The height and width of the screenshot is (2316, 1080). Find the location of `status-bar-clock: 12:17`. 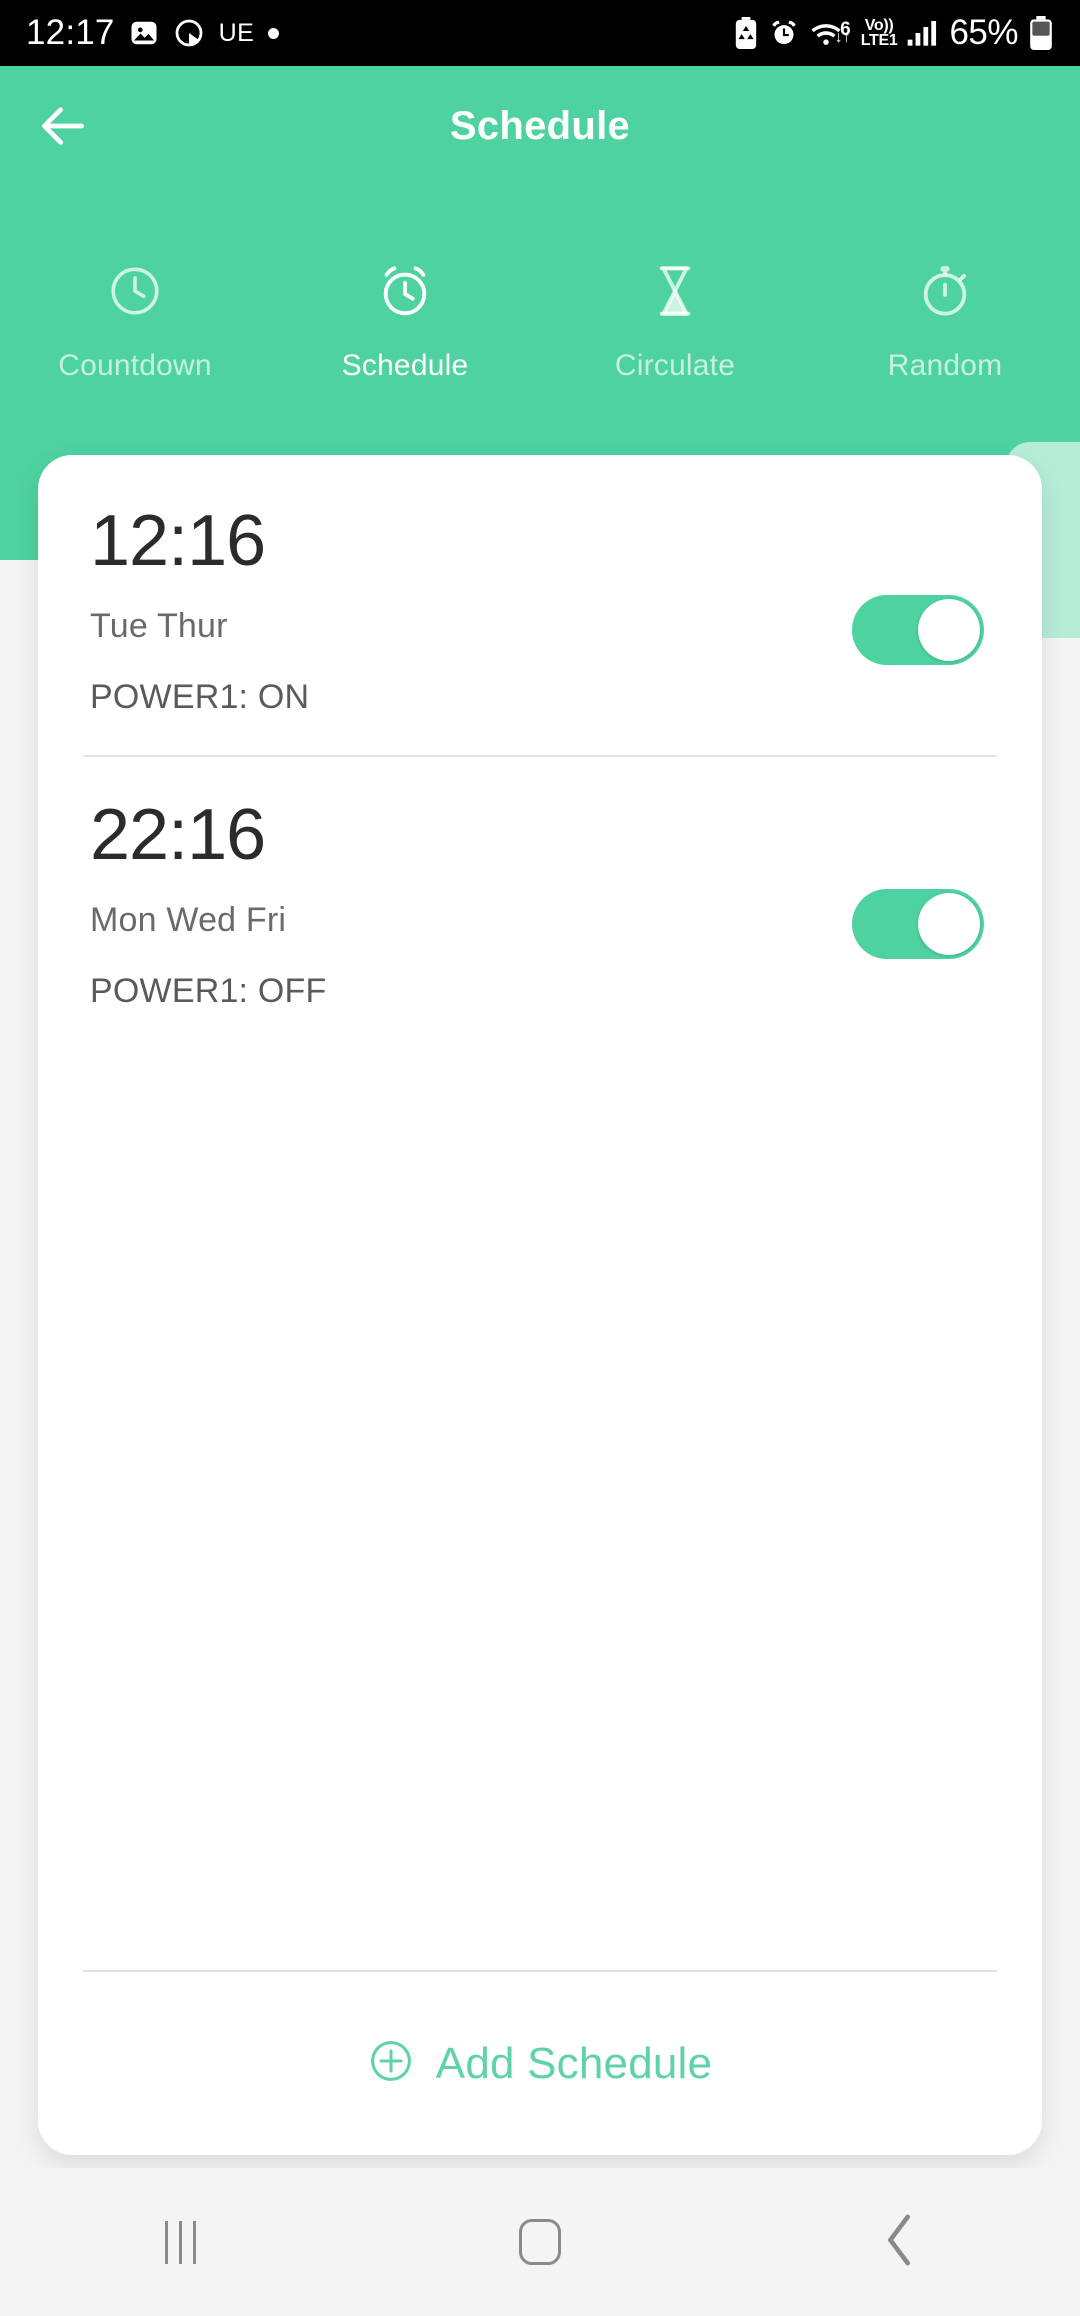

status-bar-clock: 12:17 is located at coordinates (70, 32).